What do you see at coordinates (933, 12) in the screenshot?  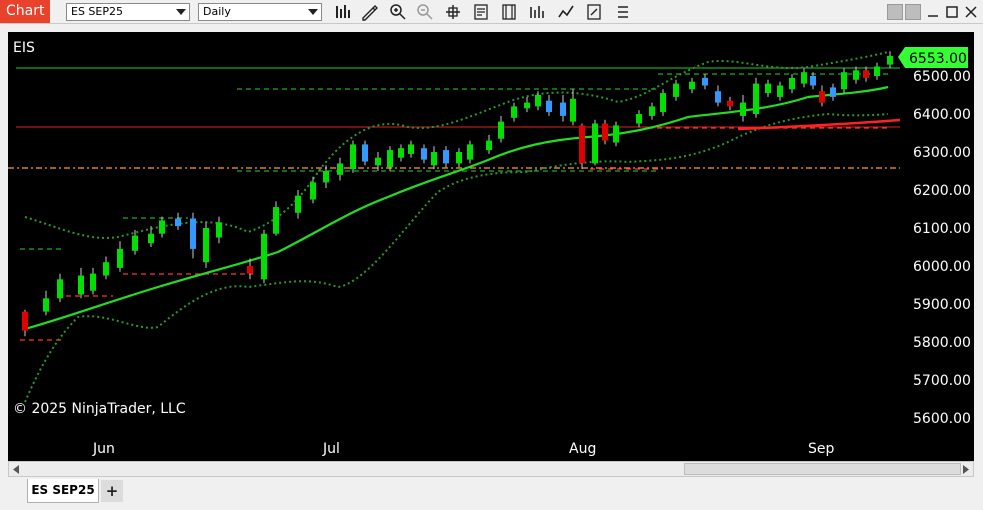 I see `minimize-icon` at bounding box center [933, 12].